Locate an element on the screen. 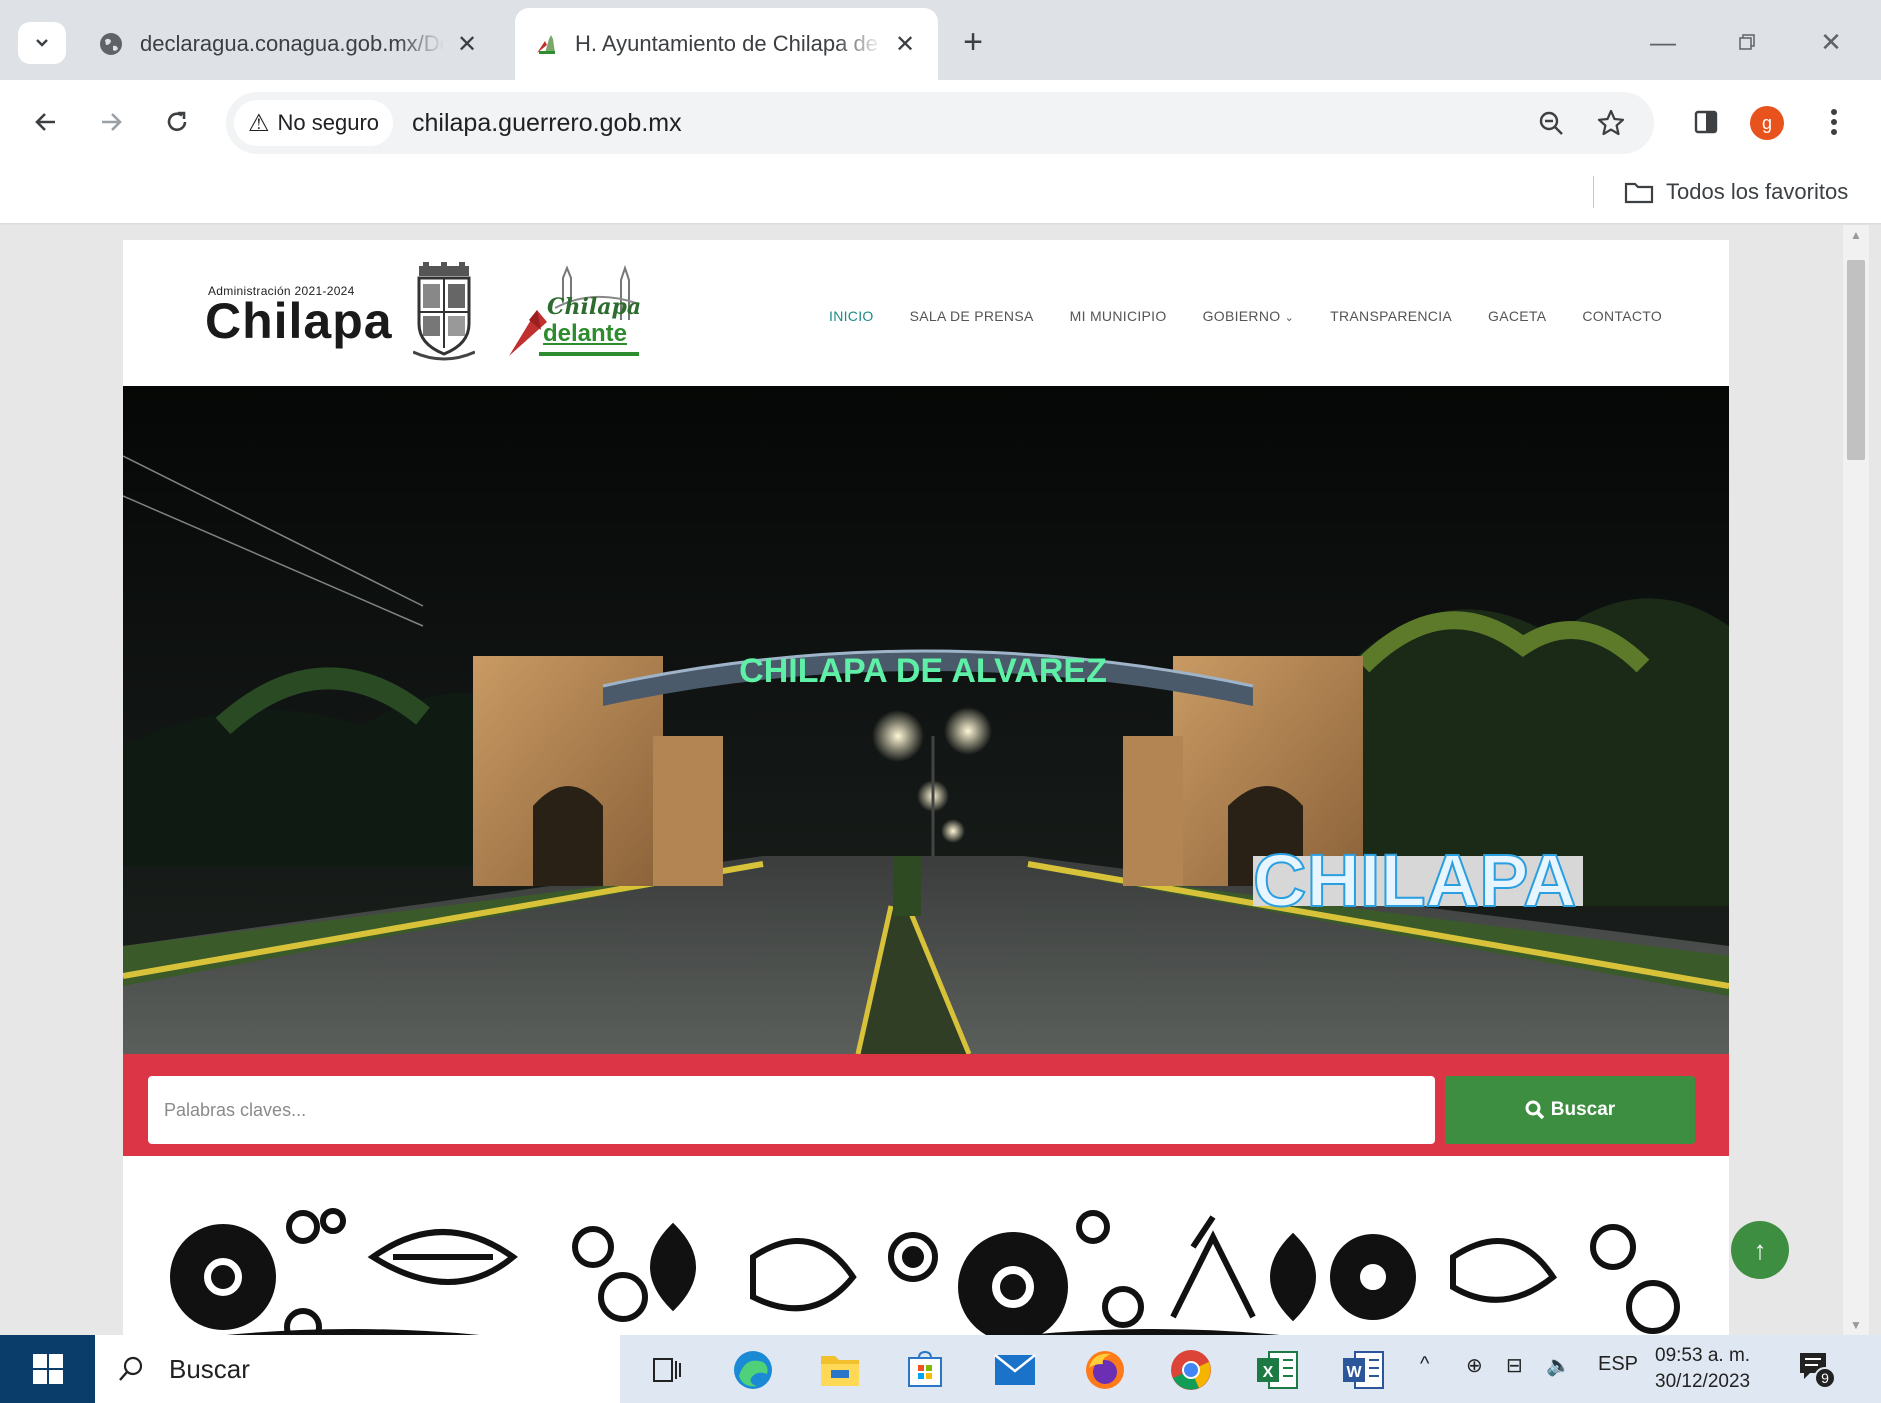 The image size is (1881, 1403). svg-text: X is located at coordinates (1268, 1372).